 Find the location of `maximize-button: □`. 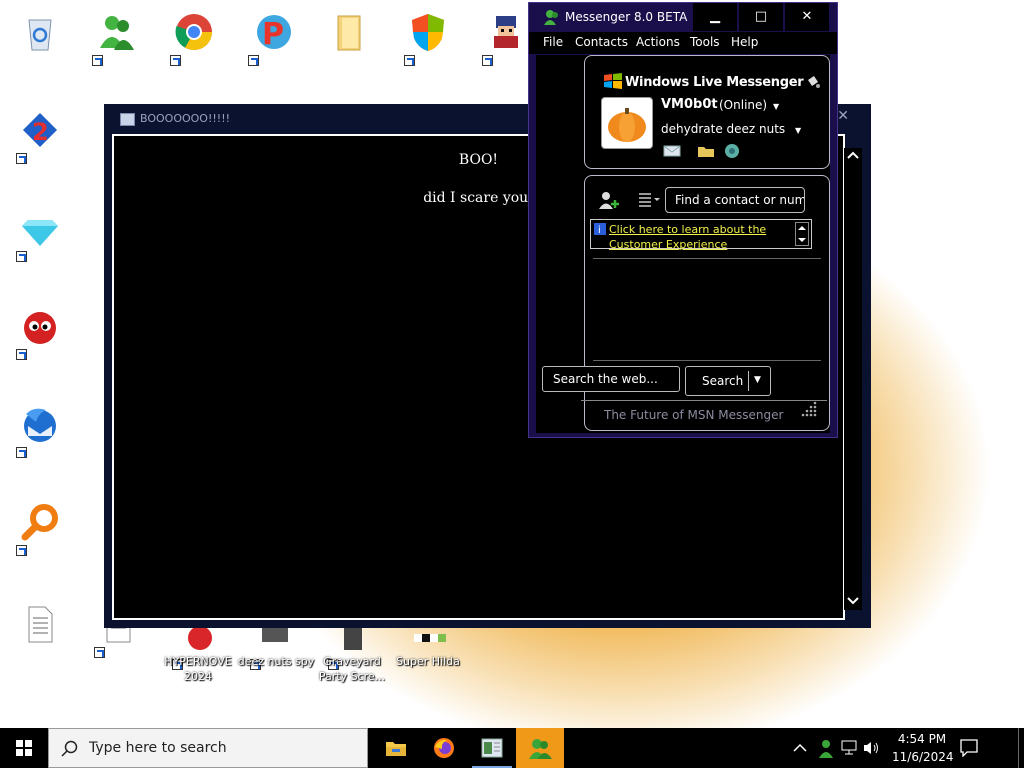

maximize-button: □ is located at coordinates (761, 17).